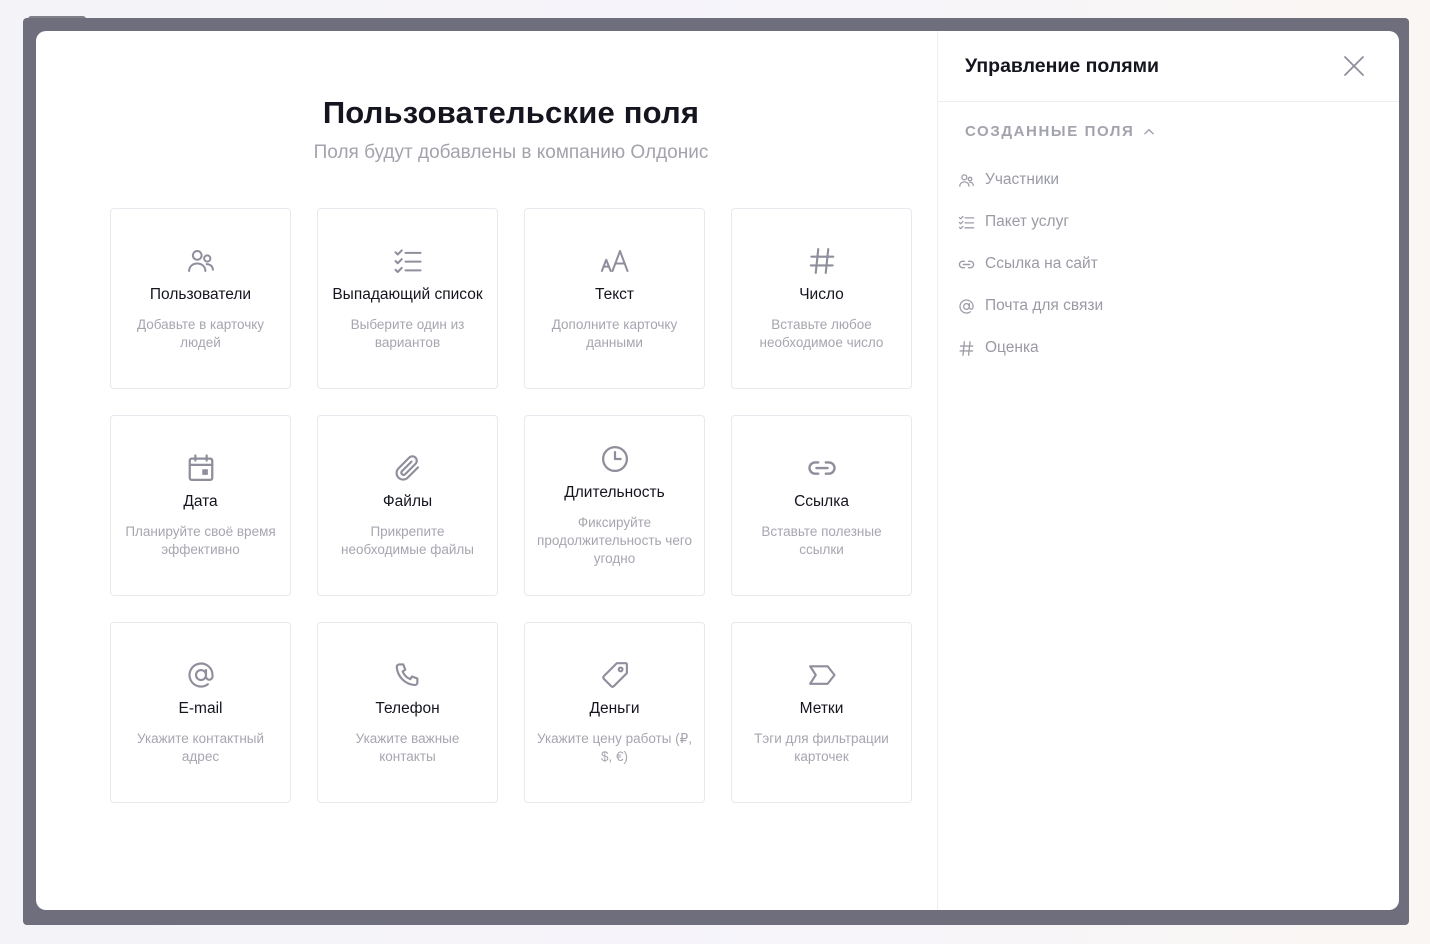  Describe the element at coordinates (821, 708) in the screenshot. I see `card-title: Метки` at that location.